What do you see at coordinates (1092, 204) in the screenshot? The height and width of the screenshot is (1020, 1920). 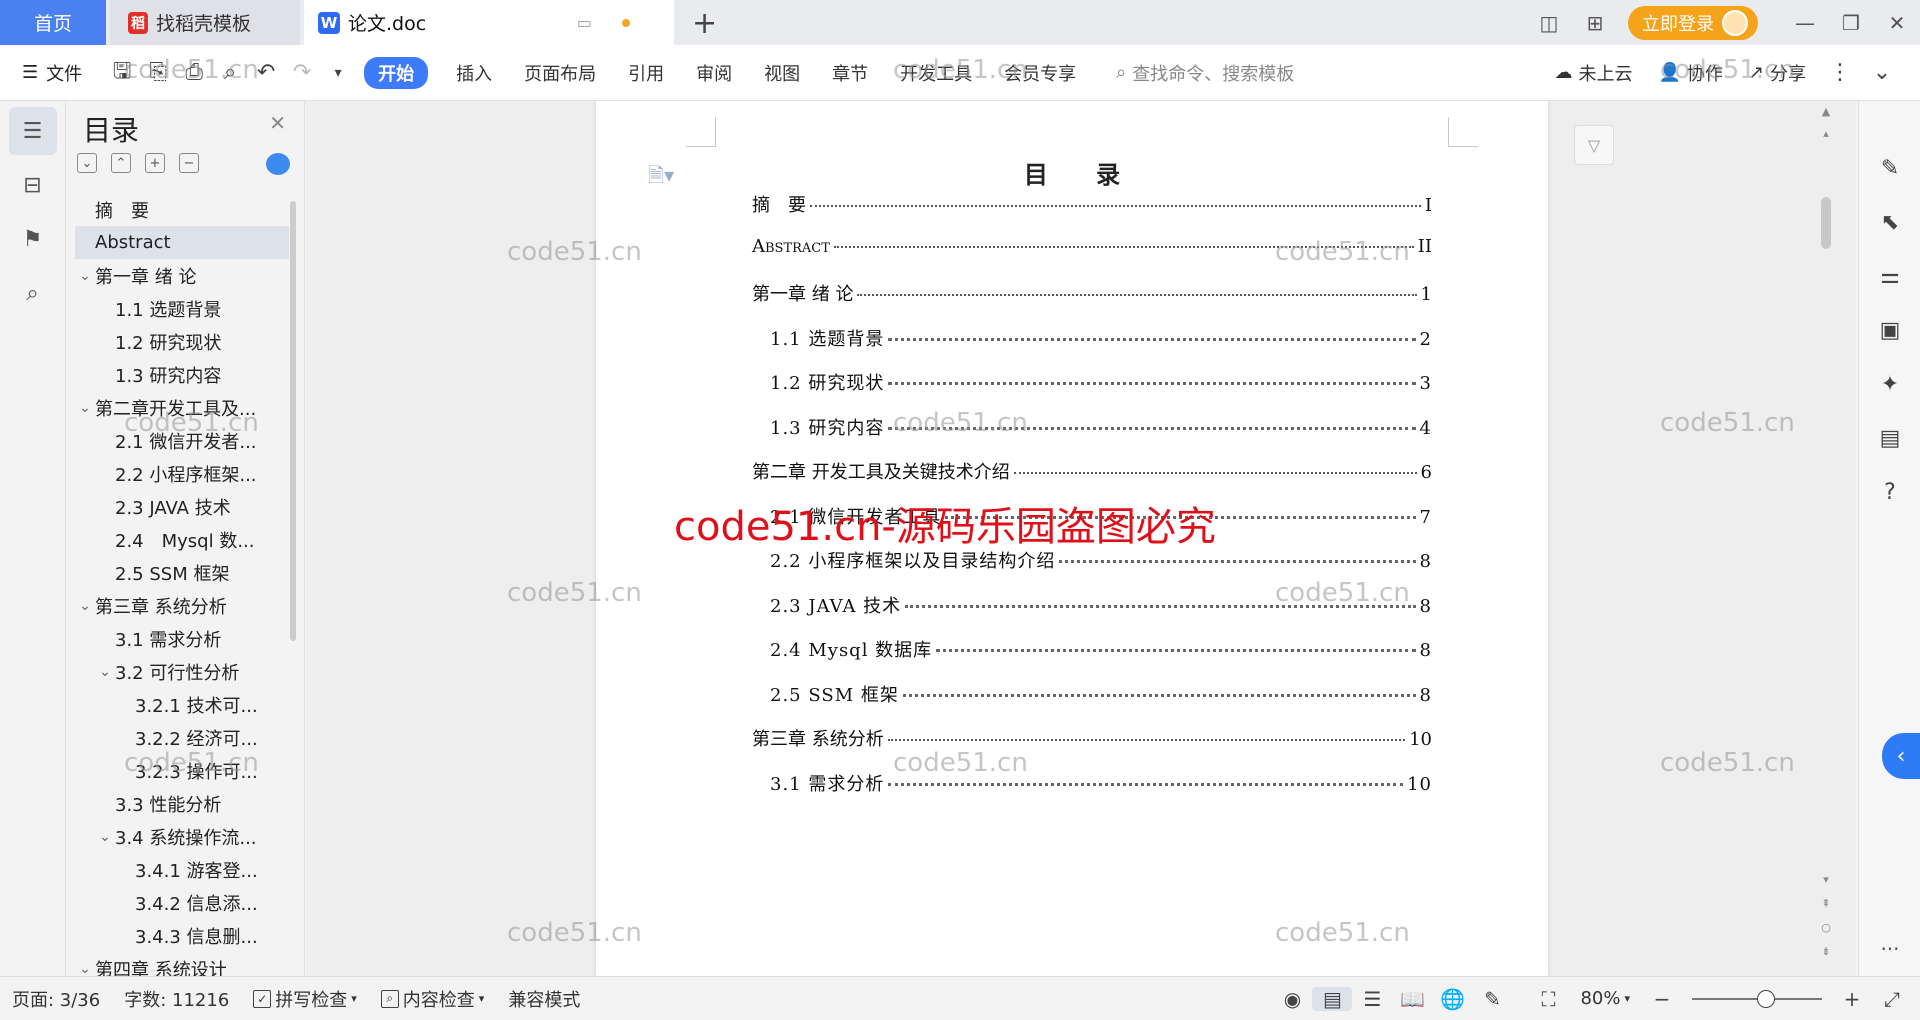 I see `doc-toc-entry: 摘 要I` at bounding box center [1092, 204].